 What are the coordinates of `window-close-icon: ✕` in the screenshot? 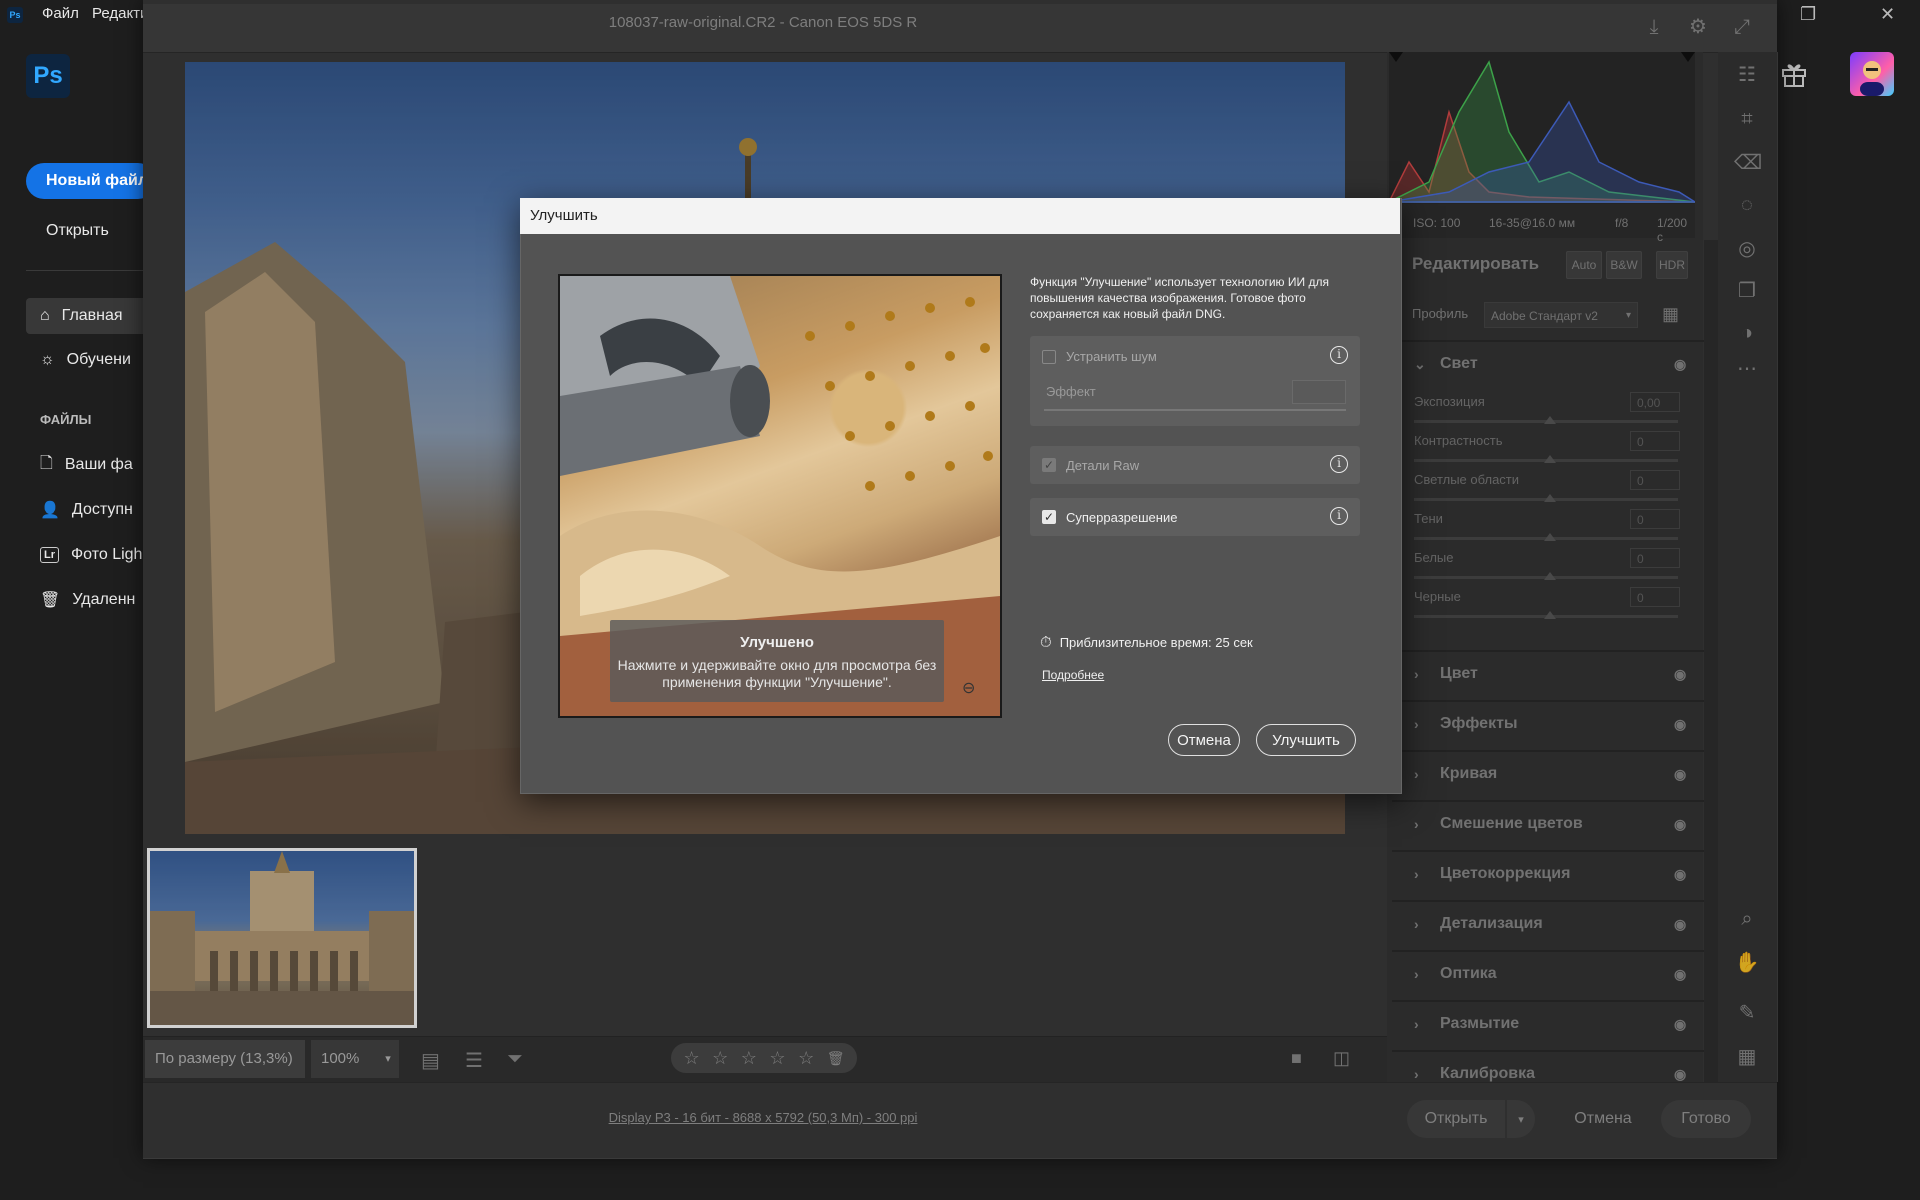 It's located at (1887, 14).